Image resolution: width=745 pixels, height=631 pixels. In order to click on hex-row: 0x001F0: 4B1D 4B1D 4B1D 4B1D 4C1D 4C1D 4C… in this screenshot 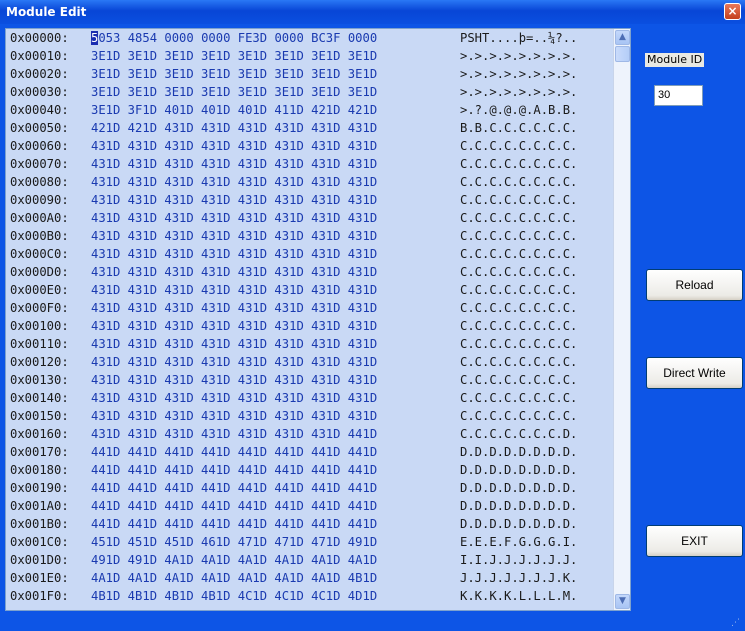, I will do `click(310, 596)`.